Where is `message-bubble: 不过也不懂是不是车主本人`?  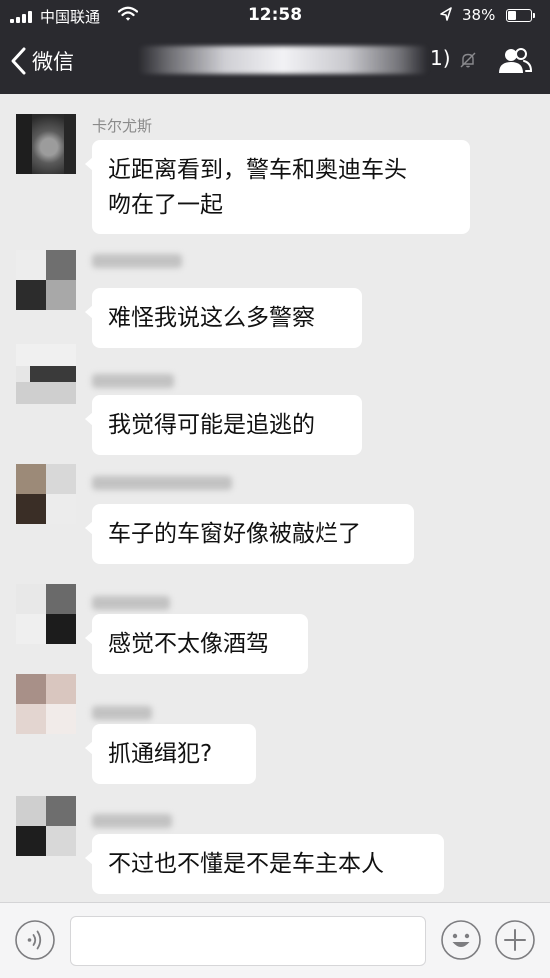 message-bubble: 不过也不懂是不是车主本人 is located at coordinates (264, 864).